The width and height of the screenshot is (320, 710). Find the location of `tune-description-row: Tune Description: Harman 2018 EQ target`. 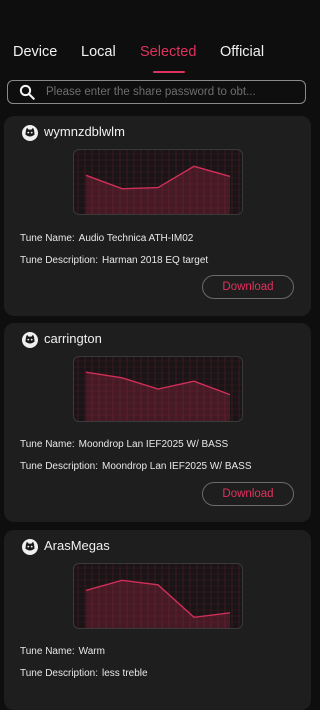

tune-description-row: Tune Description: Harman 2018 EQ target is located at coordinates (114, 260).